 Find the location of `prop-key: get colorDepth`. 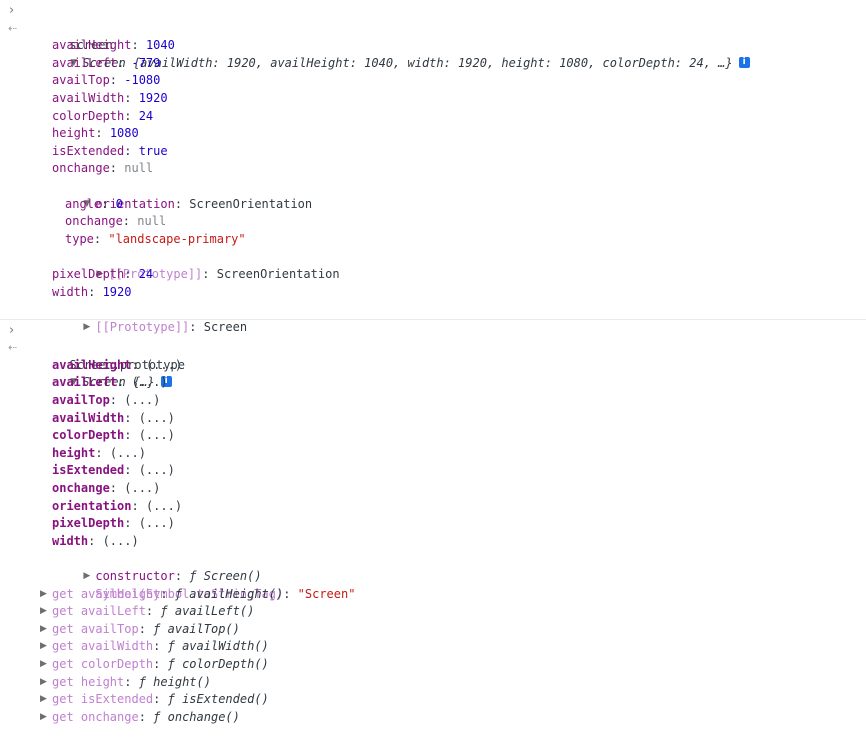

prop-key: get colorDepth is located at coordinates (103, 663).